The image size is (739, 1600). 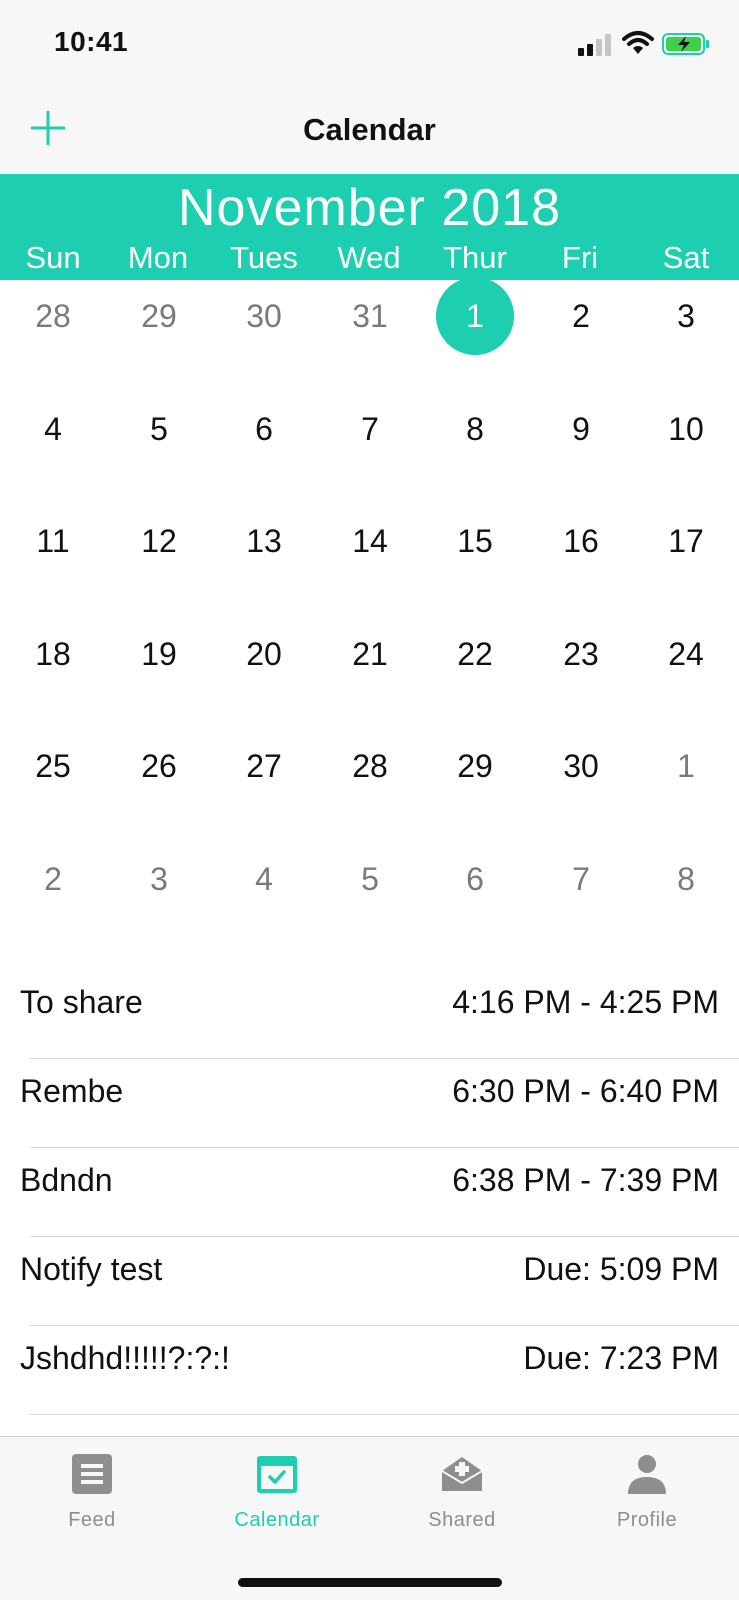 I want to click on day-cell: 25, so click(x=53, y=766).